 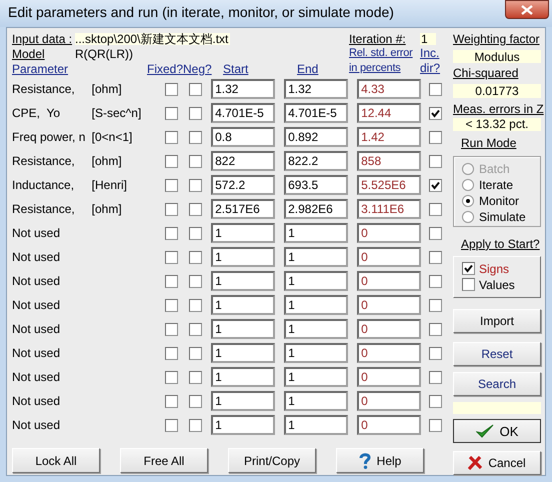 What do you see at coordinates (316, 209) in the screenshot?
I see `end-field: 2.982E6` at bounding box center [316, 209].